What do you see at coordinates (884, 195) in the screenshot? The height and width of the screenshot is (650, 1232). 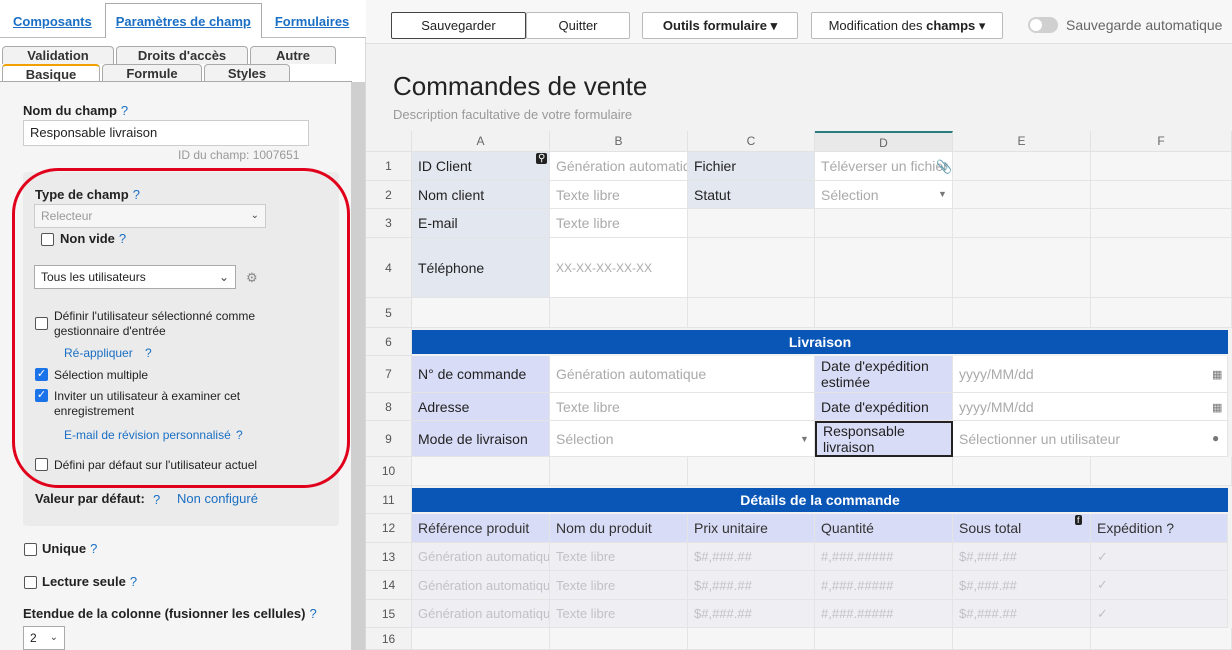 I see `cell-statut-select: Sélection ▼` at bounding box center [884, 195].